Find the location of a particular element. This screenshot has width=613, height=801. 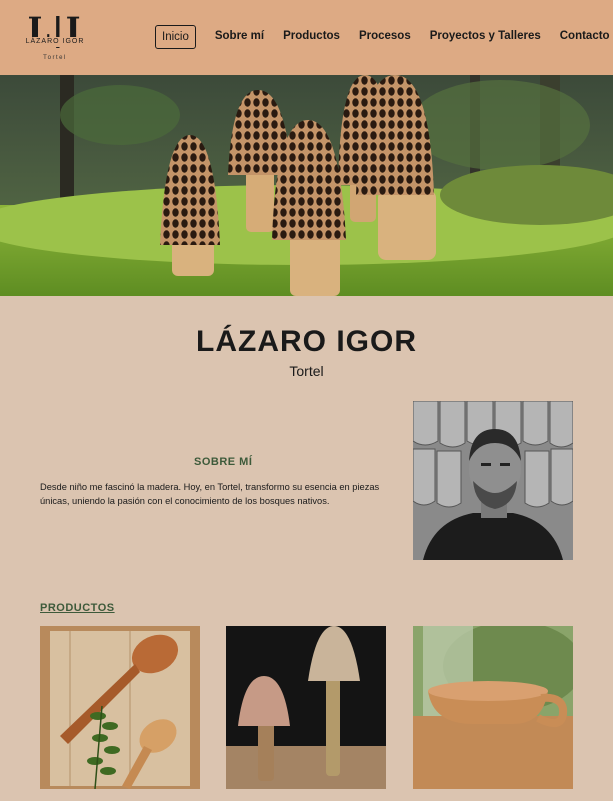

page-title: LÁZARO IGOR is located at coordinates (306, 341).